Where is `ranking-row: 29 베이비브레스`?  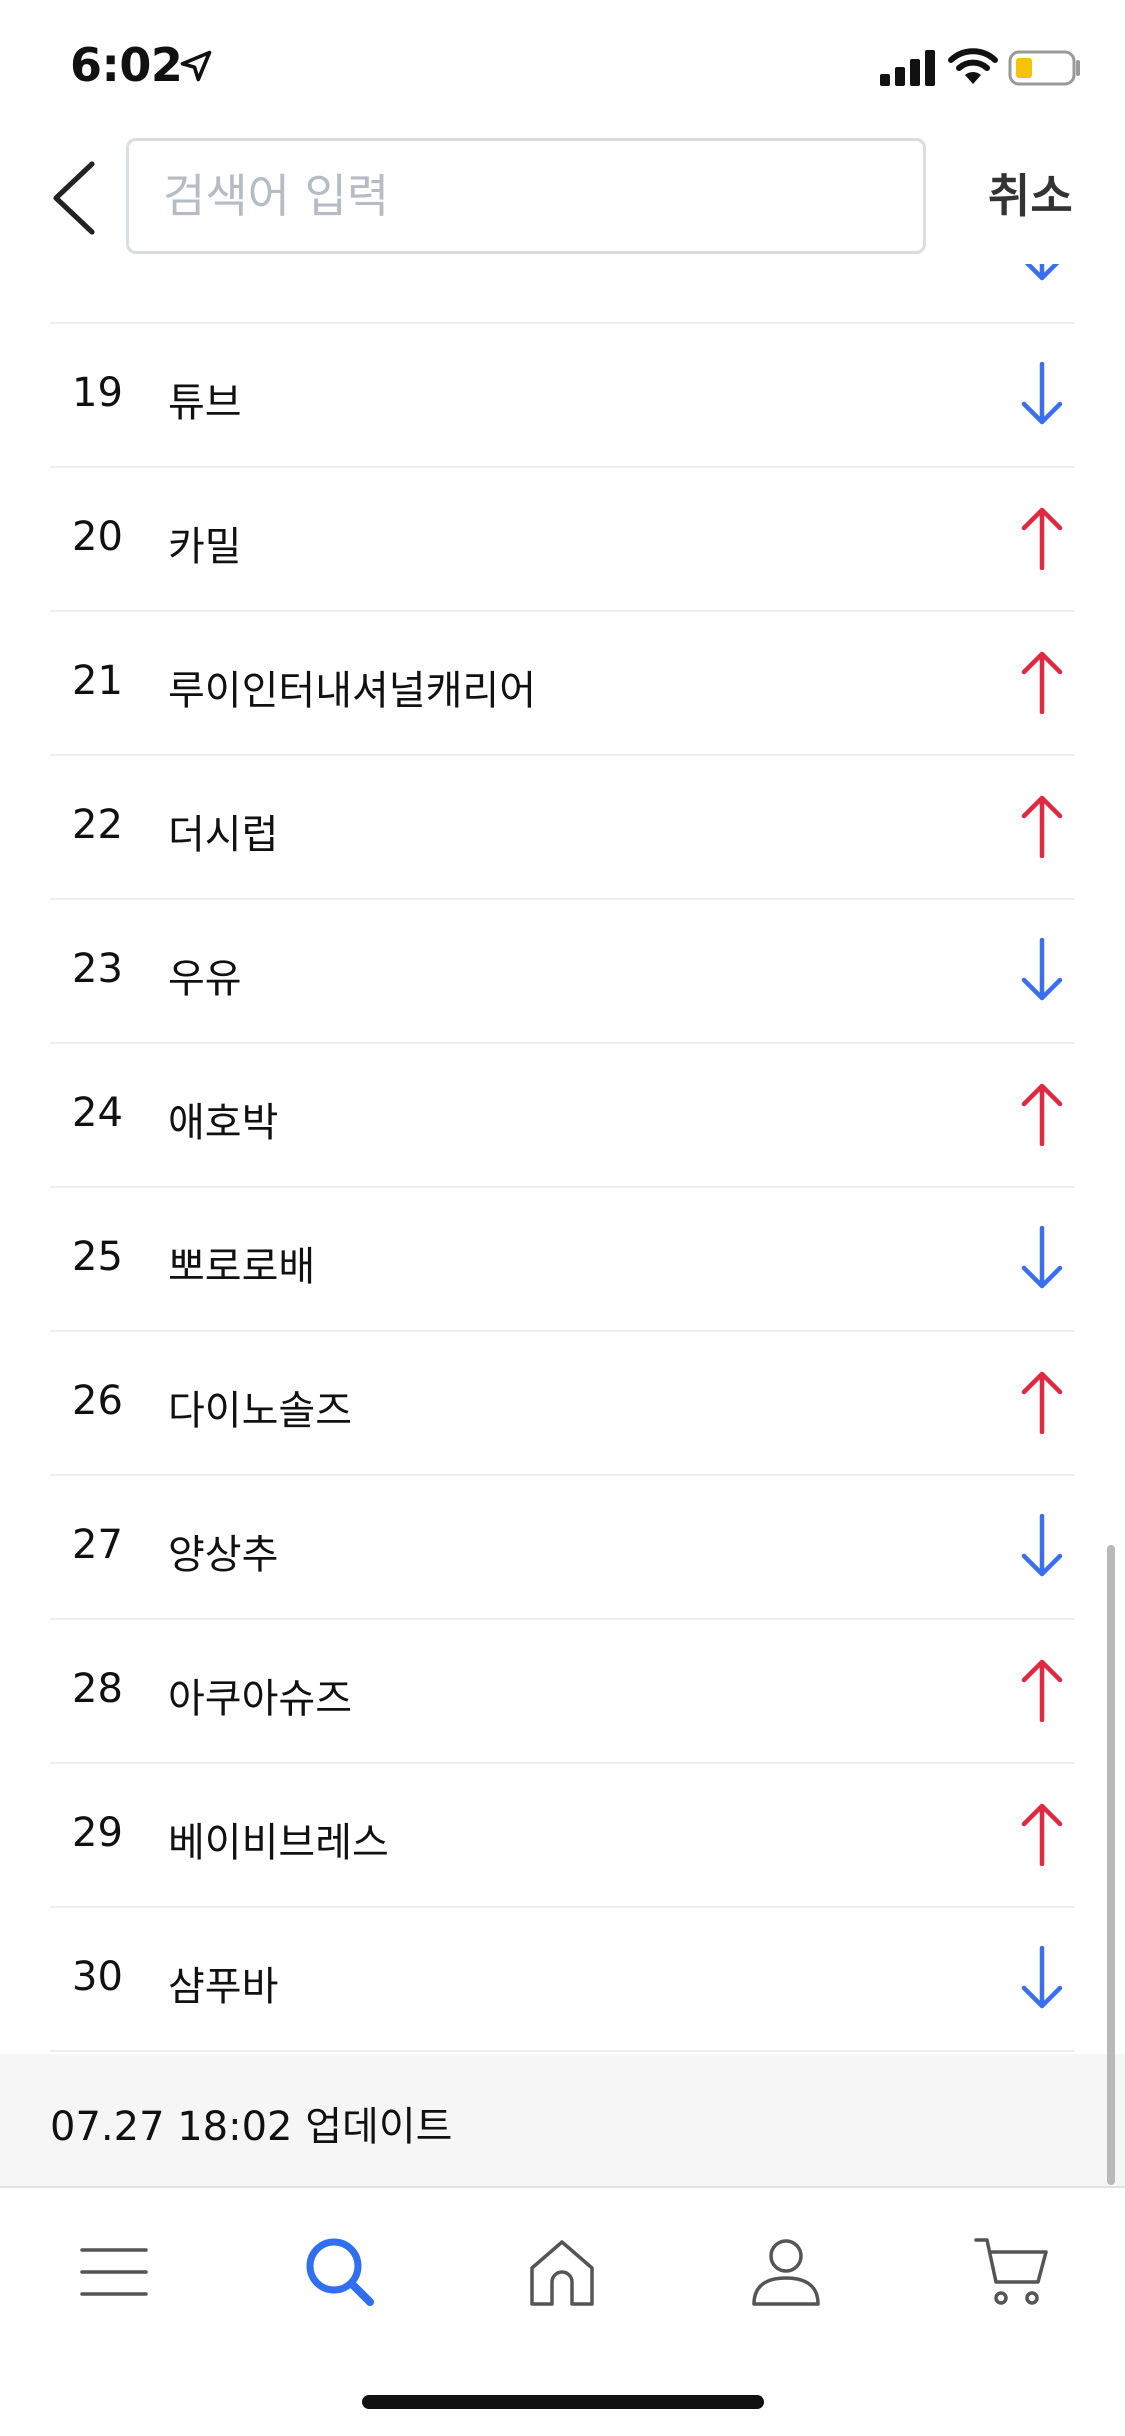
ranking-row: 29 베이비브레스 is located at coordinates (562, 1836).